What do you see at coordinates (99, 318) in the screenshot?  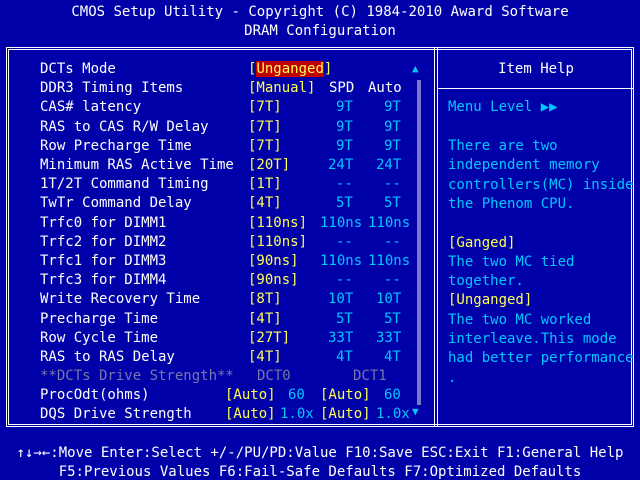 I see `setting-label: Precharge Time` at bounding box center [99, 318].